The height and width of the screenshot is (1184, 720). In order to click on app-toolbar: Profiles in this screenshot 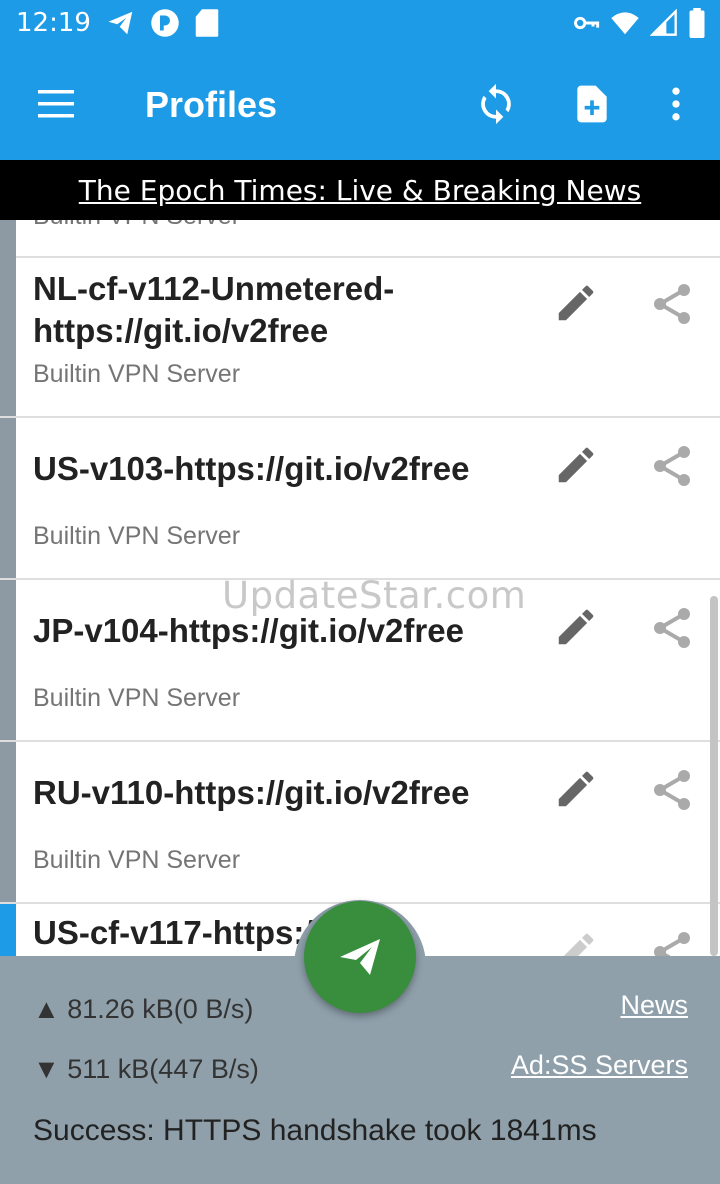, I will do `click(360, 104)`.